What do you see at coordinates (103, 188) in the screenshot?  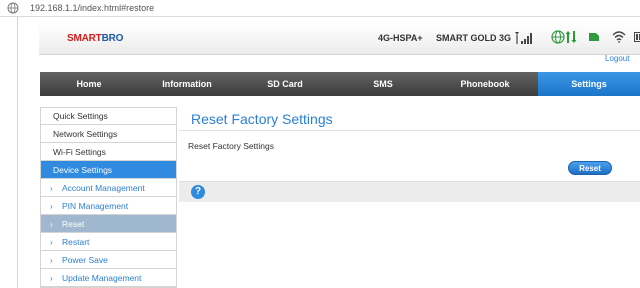 I see `sidebar-item-label: Account Management` at bounding box center [103, 188].